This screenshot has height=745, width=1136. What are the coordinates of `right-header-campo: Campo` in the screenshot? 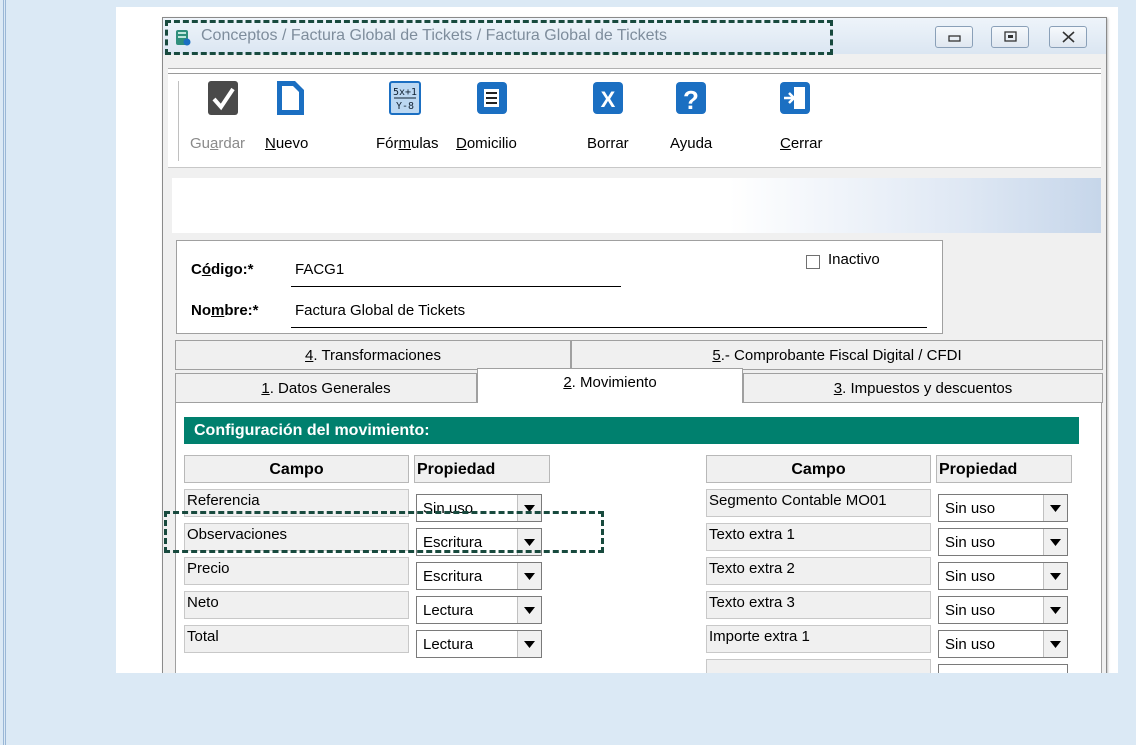 It's located at (818, 469).